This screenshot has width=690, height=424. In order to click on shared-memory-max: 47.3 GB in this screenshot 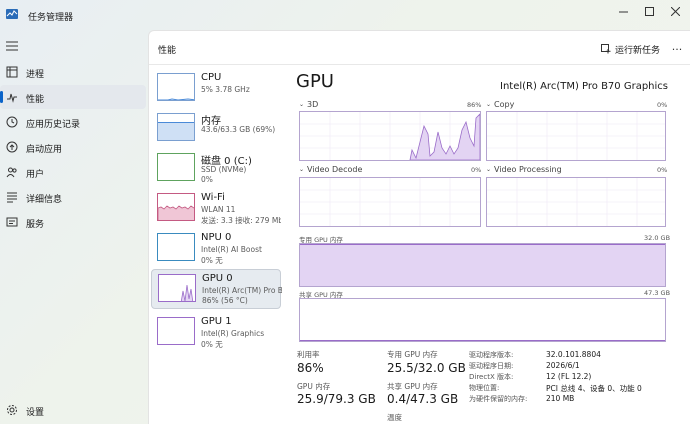, I will do `click(657, 293)`.